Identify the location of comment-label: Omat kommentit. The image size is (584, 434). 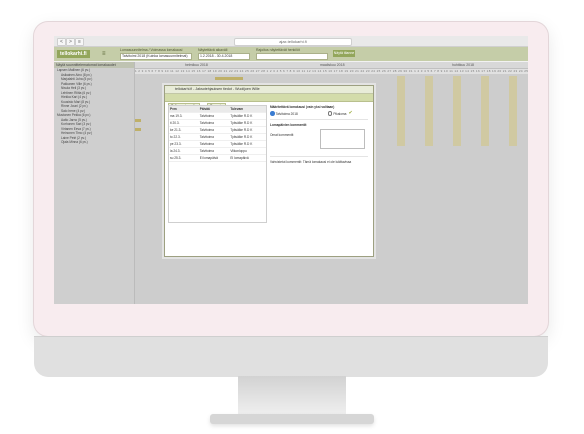
(282, 135).